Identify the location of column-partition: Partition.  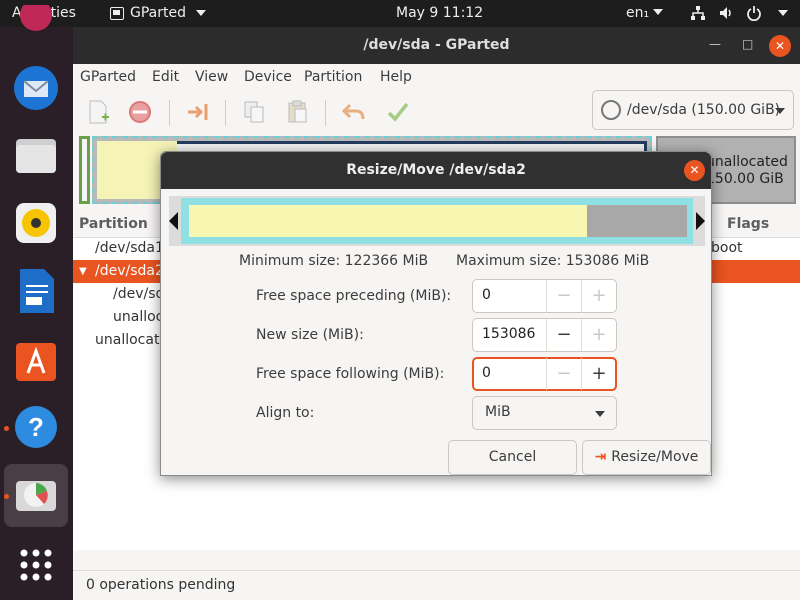
(113, 224).